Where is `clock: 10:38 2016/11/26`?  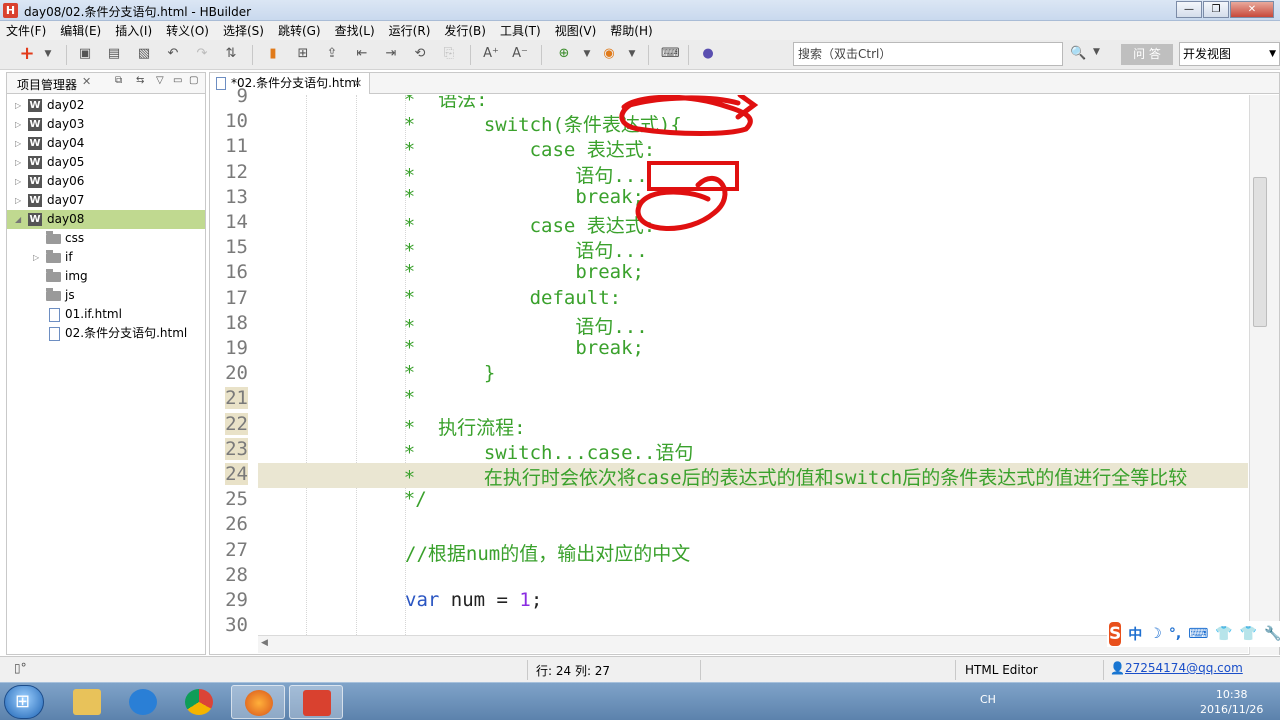
clock: 10:38 2016/11/26 is located at coordinates (1231, 702).